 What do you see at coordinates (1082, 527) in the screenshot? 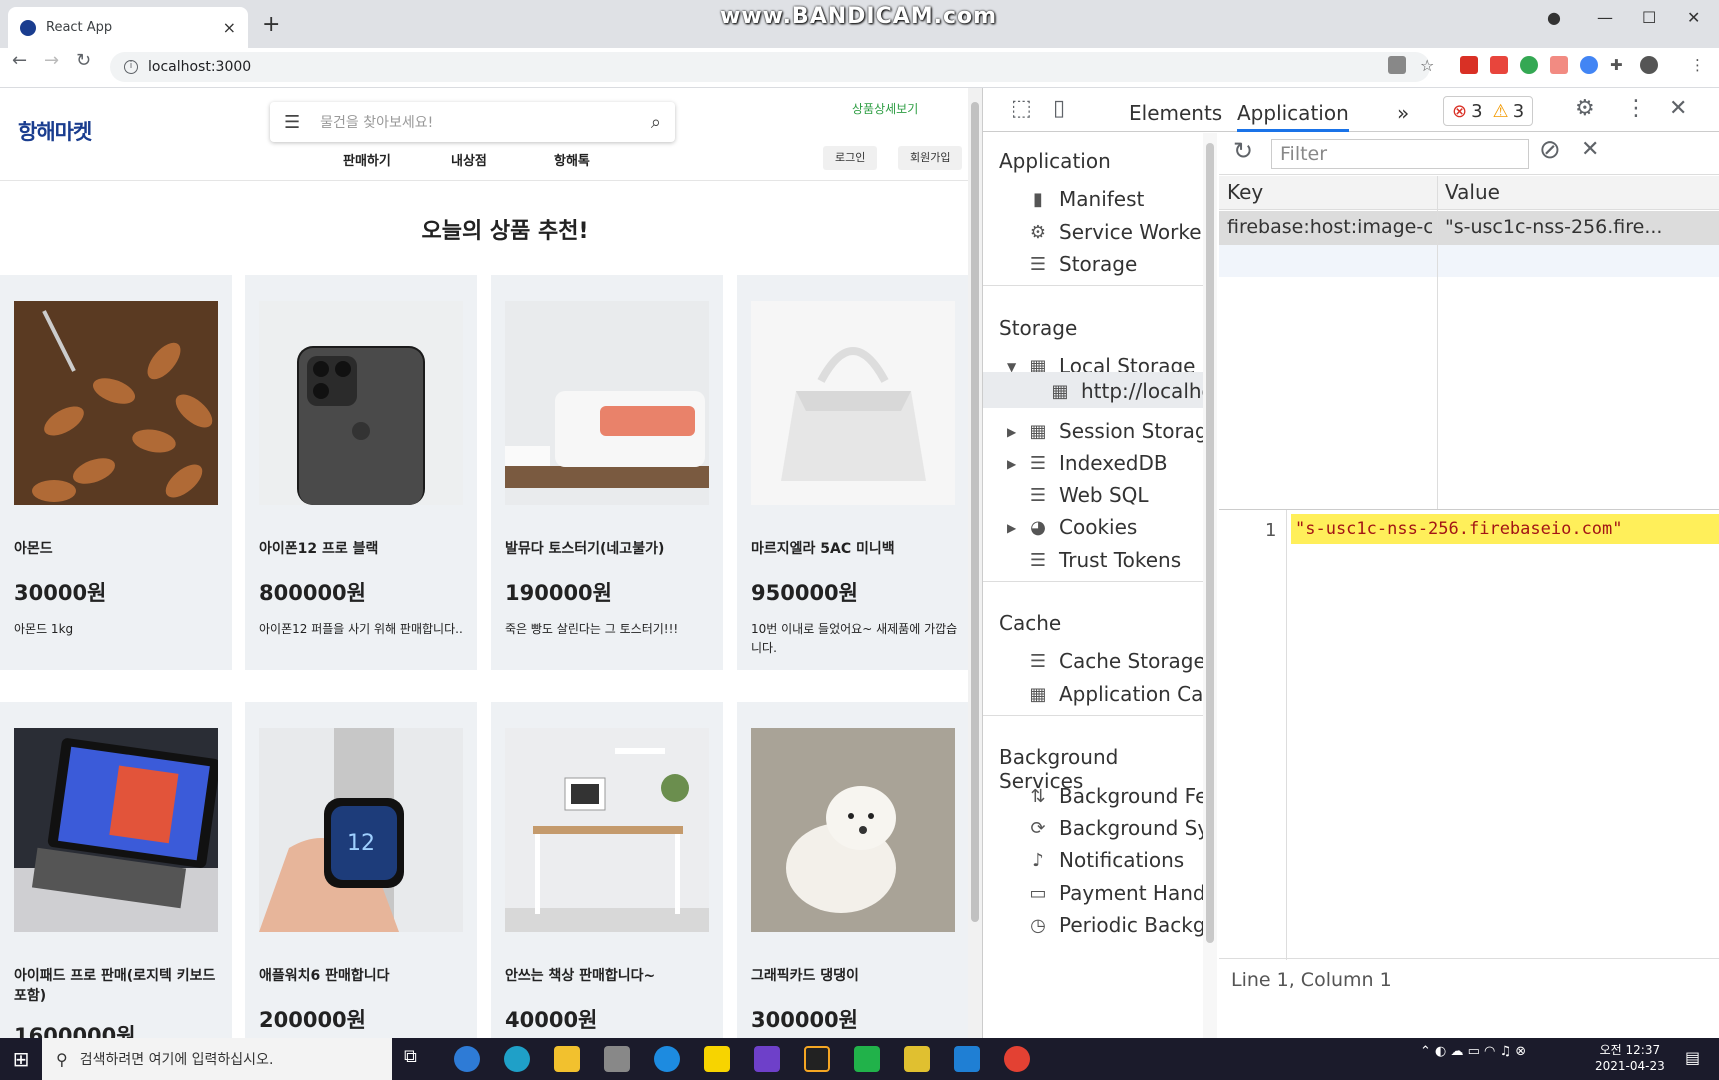
I see `sidebar-item-cookies: ◕ Cookies` at bounding box center [1082, 527].